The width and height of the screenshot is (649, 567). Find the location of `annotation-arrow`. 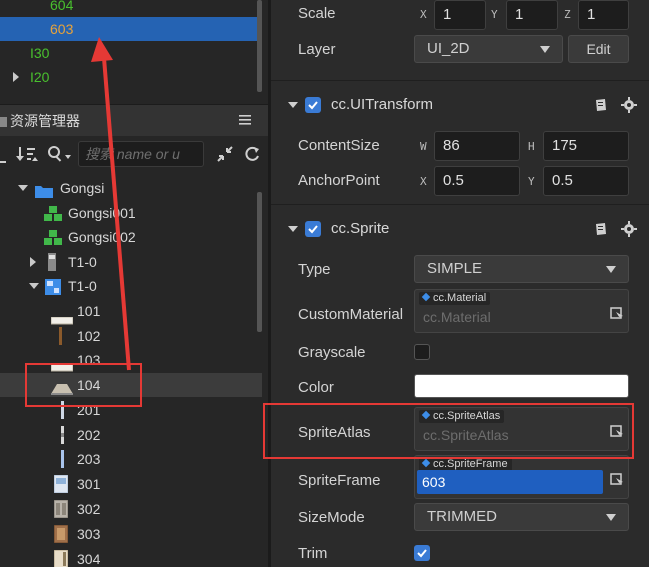

annotation-arrow is located at coordinates (111, 204).